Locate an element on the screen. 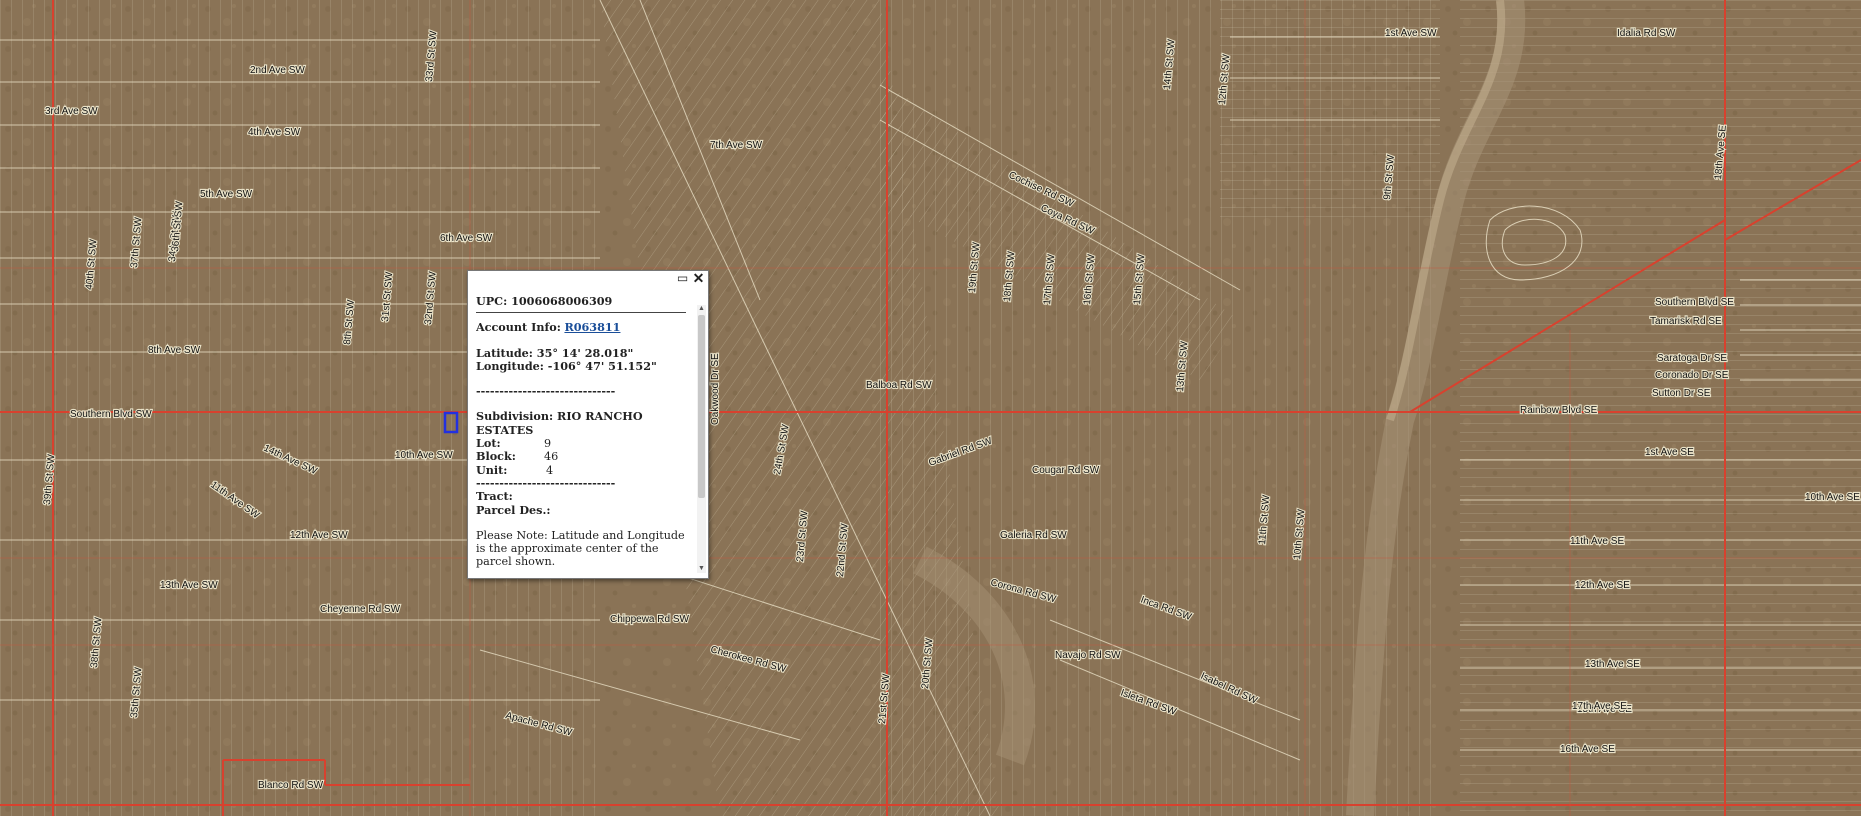  dashes-1: ------------------------------ is located at coordinates (546, 391).